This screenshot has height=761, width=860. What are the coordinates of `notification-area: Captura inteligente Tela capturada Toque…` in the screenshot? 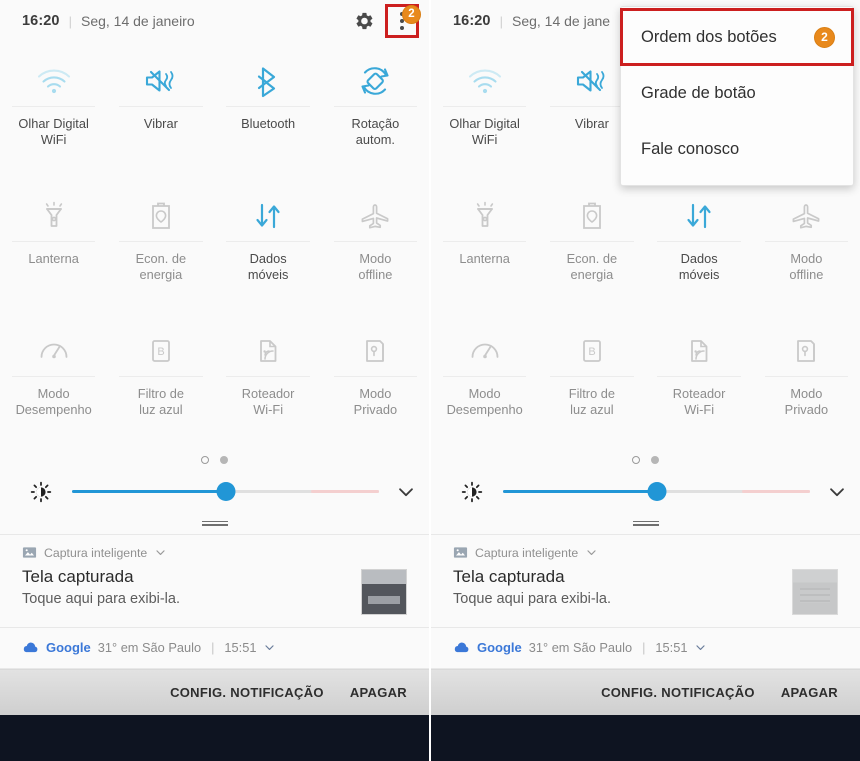 It's located at (214, 601).